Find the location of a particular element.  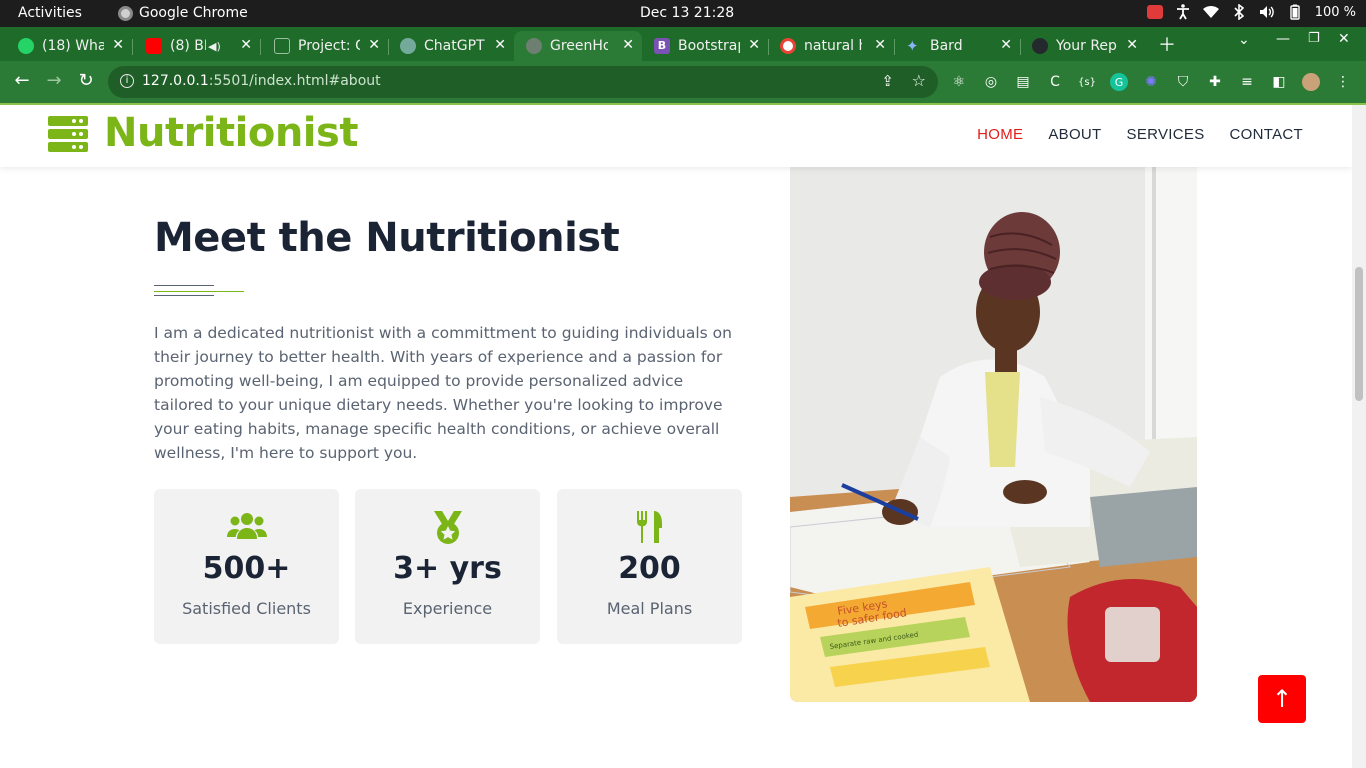

chatgpt-icon is located at coordinates (408, 46).